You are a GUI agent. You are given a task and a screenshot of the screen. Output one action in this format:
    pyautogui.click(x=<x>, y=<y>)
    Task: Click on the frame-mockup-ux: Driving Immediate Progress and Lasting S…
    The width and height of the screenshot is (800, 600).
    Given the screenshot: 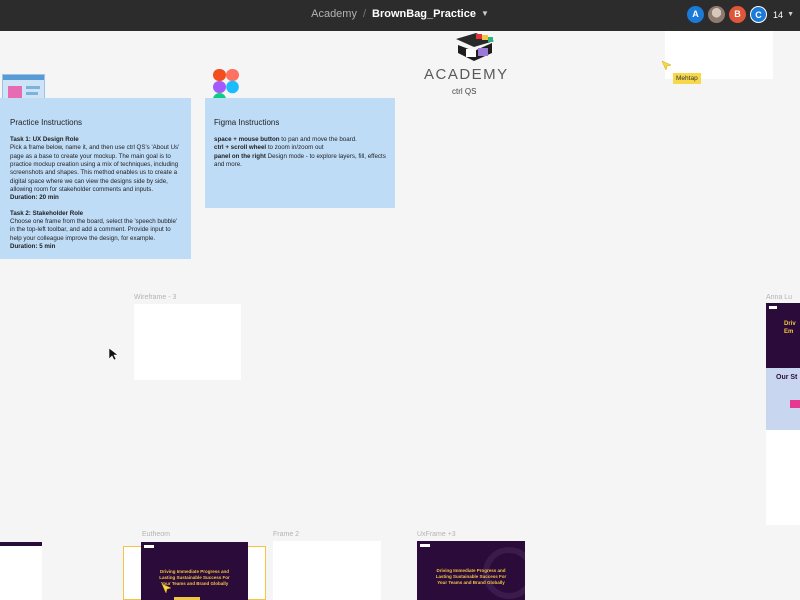 What is the action you would take?
    pyautogui.click(x=471, y=570)
    